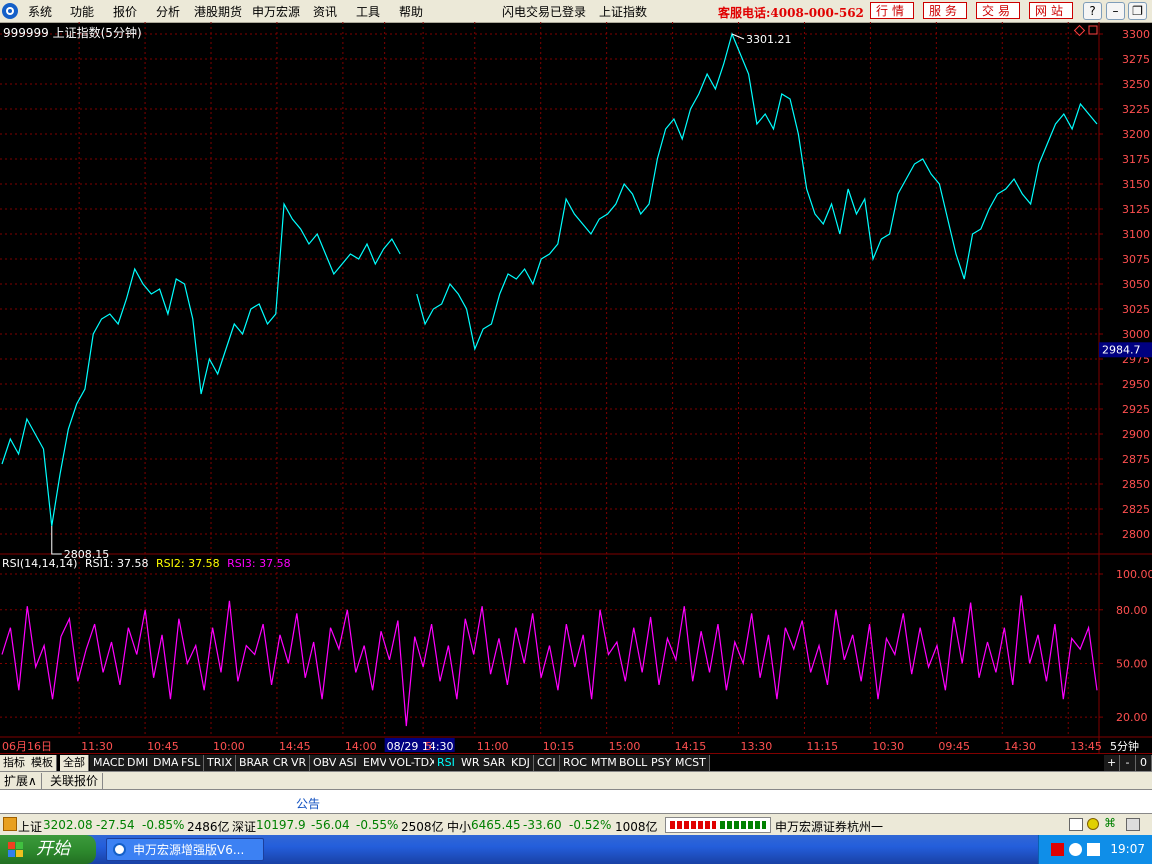 The width and height of the screenshot is (1152, 864). I want to click on rsi-tick-label: 80.00, so click(1132, 610).